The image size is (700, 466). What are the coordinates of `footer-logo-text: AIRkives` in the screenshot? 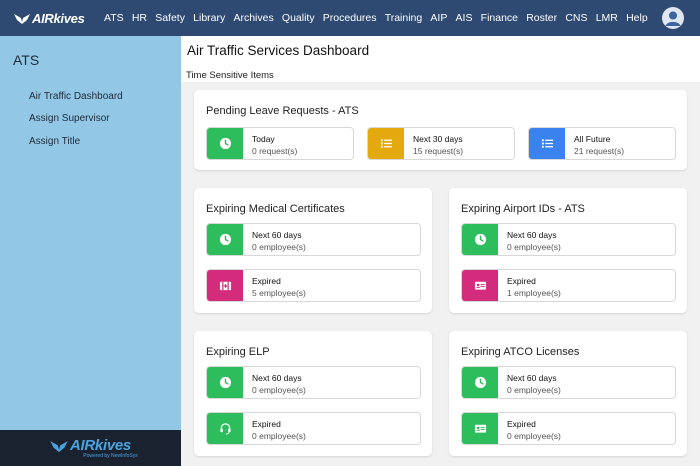 It's located at (100, 445).